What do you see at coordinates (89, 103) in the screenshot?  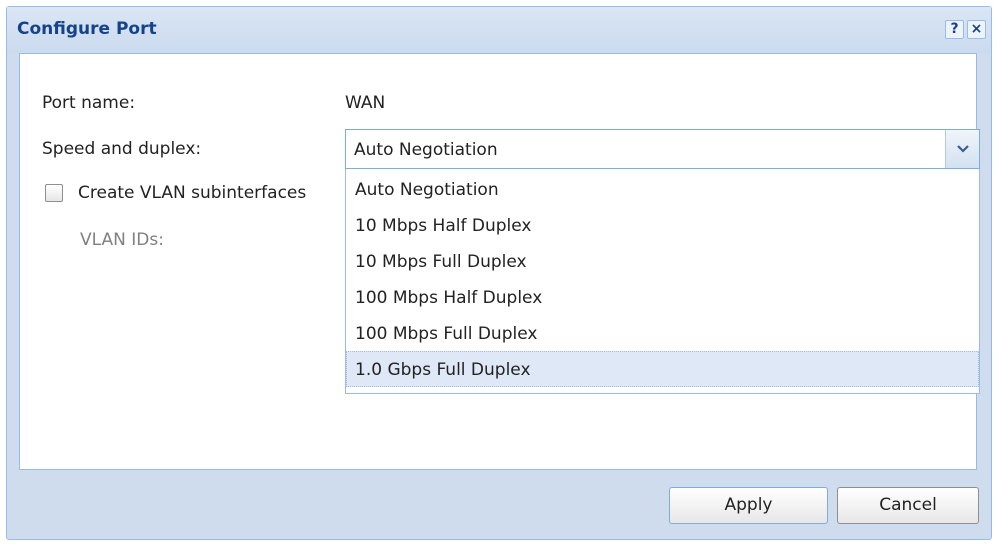 I see `port-name-label: Port name:` at bounding box center [89, 103].